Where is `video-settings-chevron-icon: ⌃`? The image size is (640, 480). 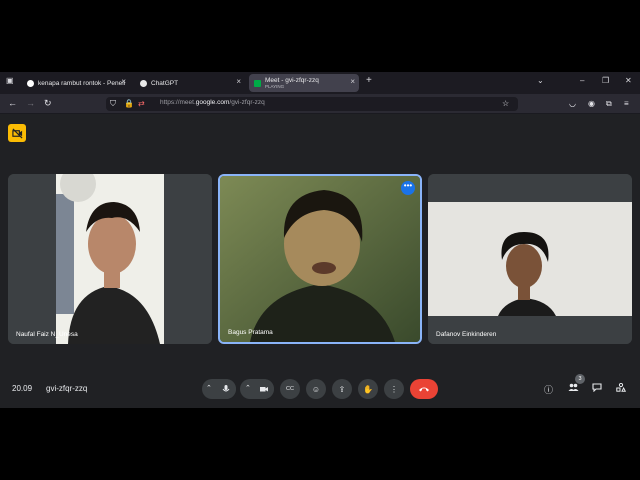 video-settings-chevron-icon: ⌃ is located at coordinates (248, 388).